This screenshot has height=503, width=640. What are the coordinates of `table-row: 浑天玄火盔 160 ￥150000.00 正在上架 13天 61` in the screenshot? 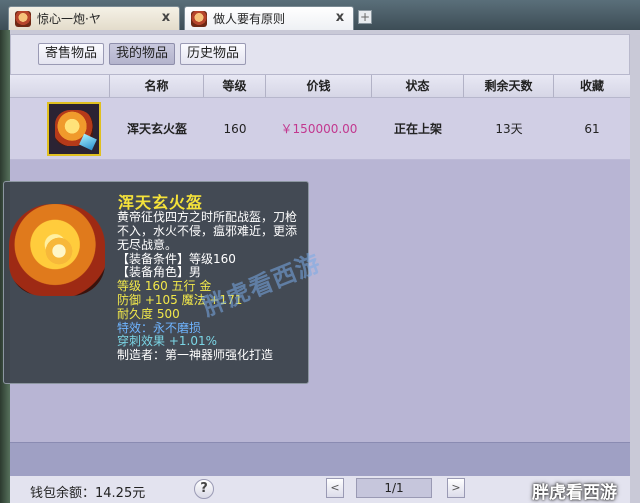 It's located at (320, 129).